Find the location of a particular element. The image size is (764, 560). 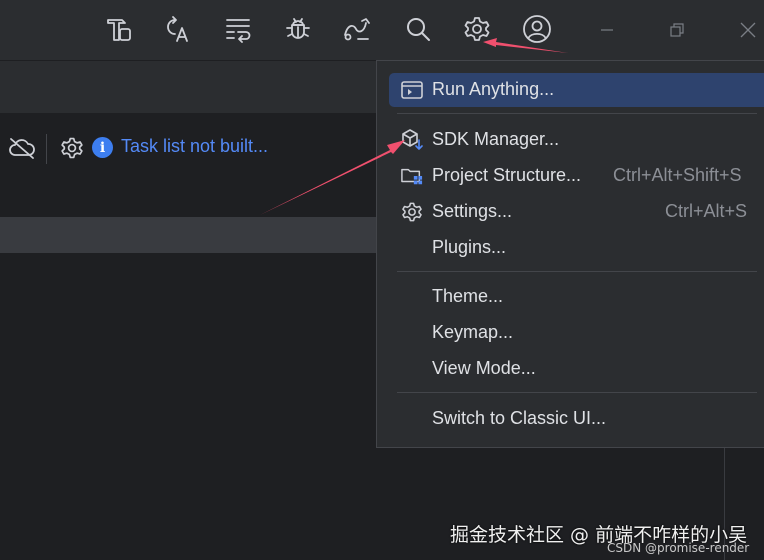

info-icon: i is located at coordinates (102, 147).